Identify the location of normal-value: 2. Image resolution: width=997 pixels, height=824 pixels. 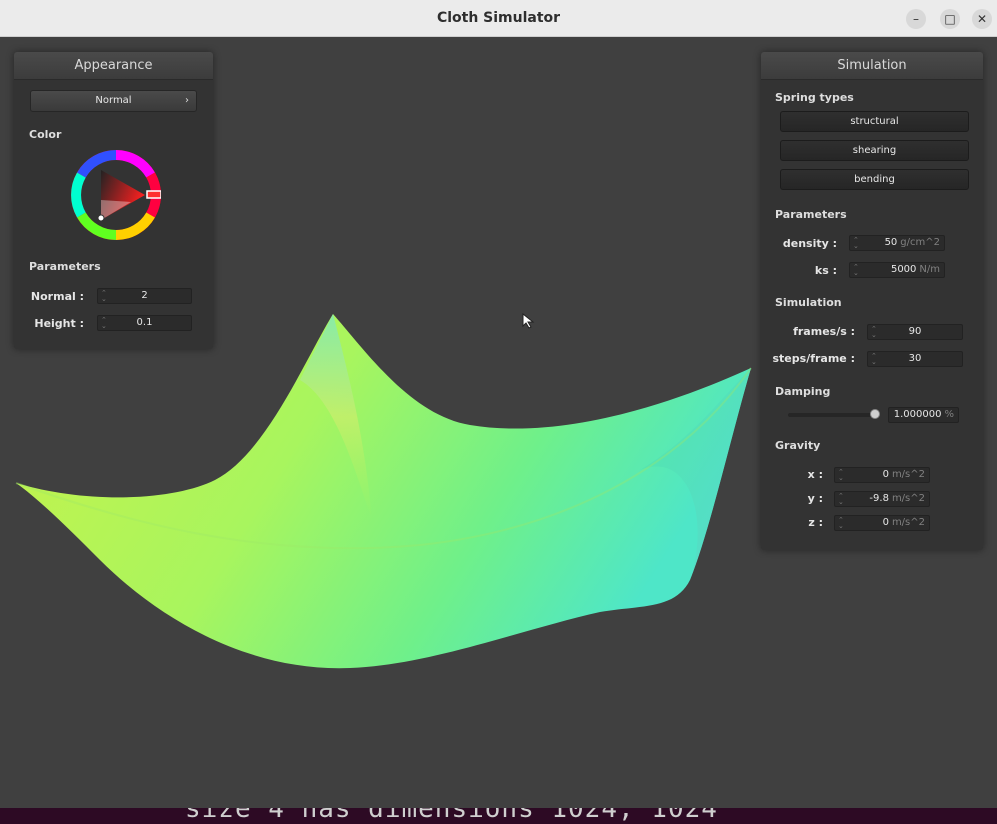
(144, 295).